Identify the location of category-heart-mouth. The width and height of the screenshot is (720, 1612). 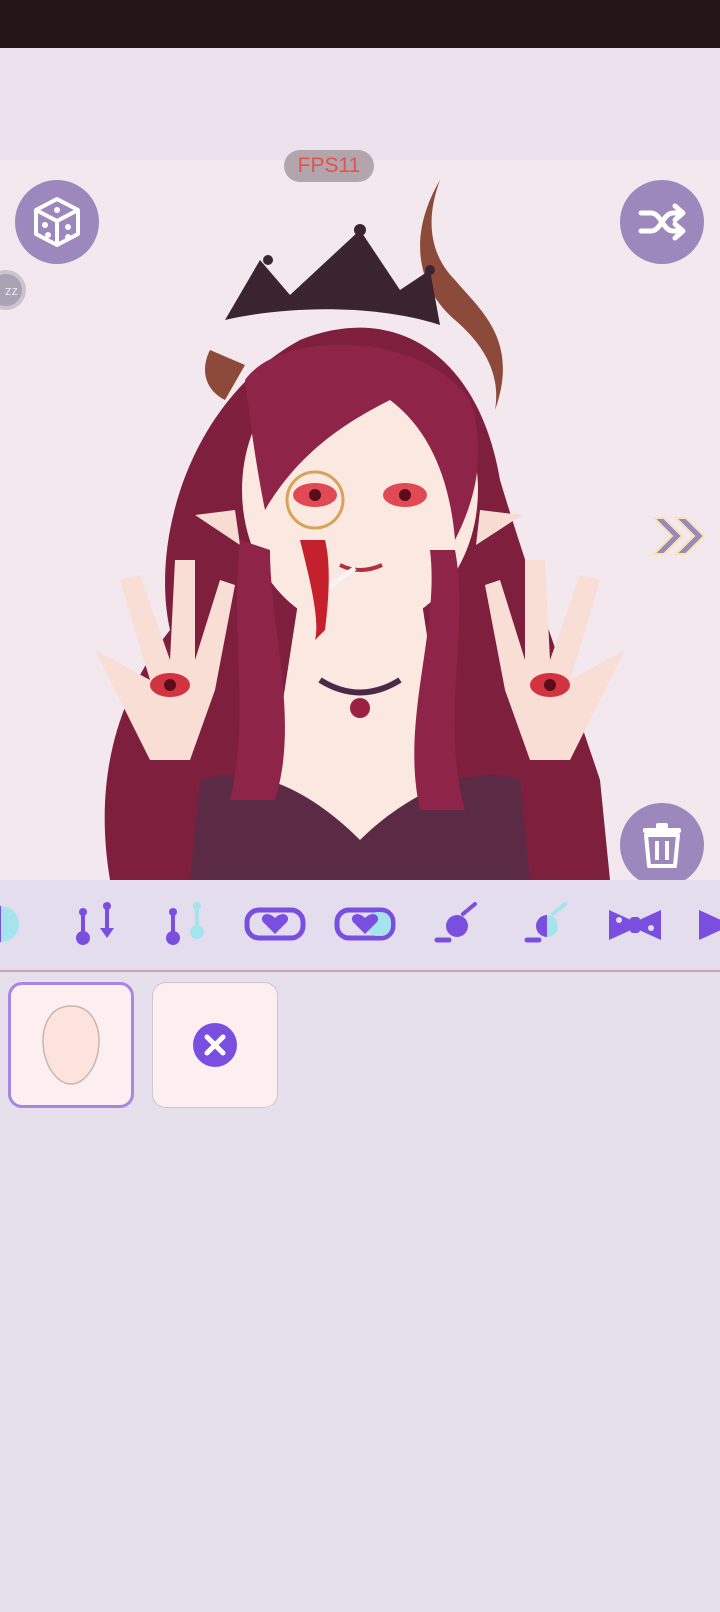
(275, 924).